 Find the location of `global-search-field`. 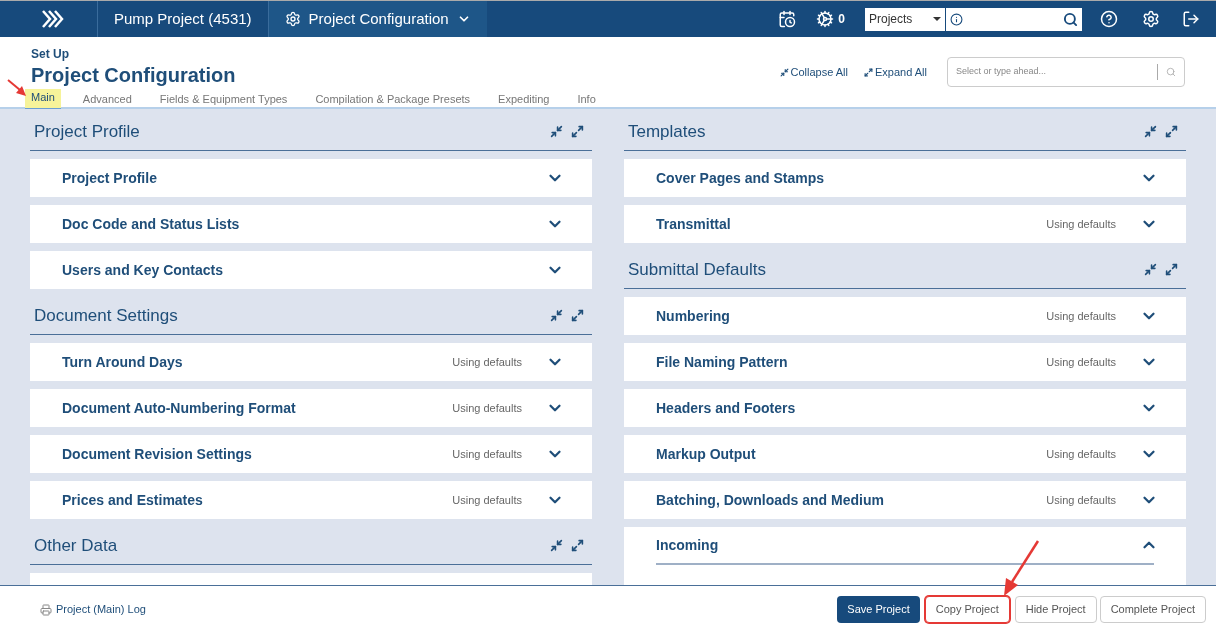

global-search-field is located at coordinates (1014, 19).